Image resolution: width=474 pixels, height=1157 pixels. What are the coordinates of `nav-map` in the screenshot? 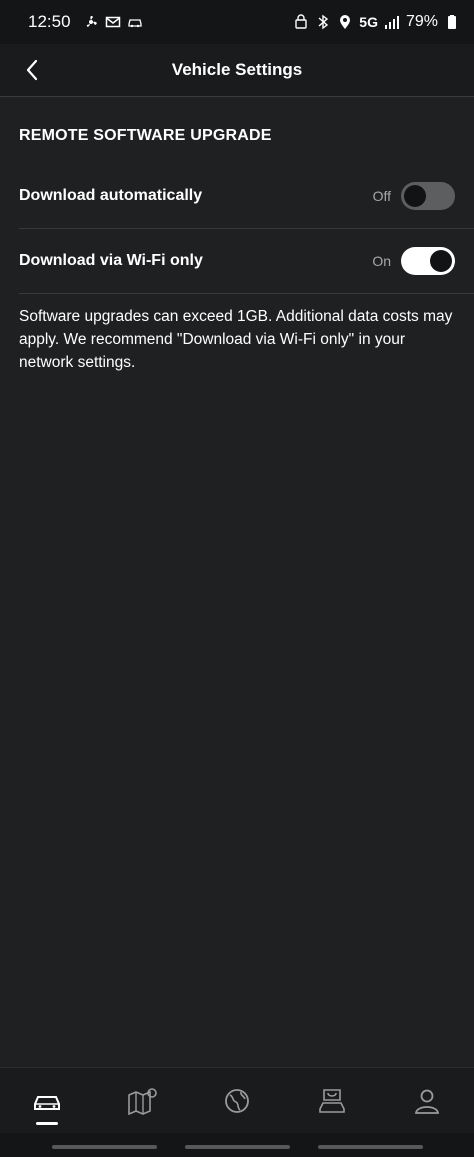 It's located at (142, 1101).